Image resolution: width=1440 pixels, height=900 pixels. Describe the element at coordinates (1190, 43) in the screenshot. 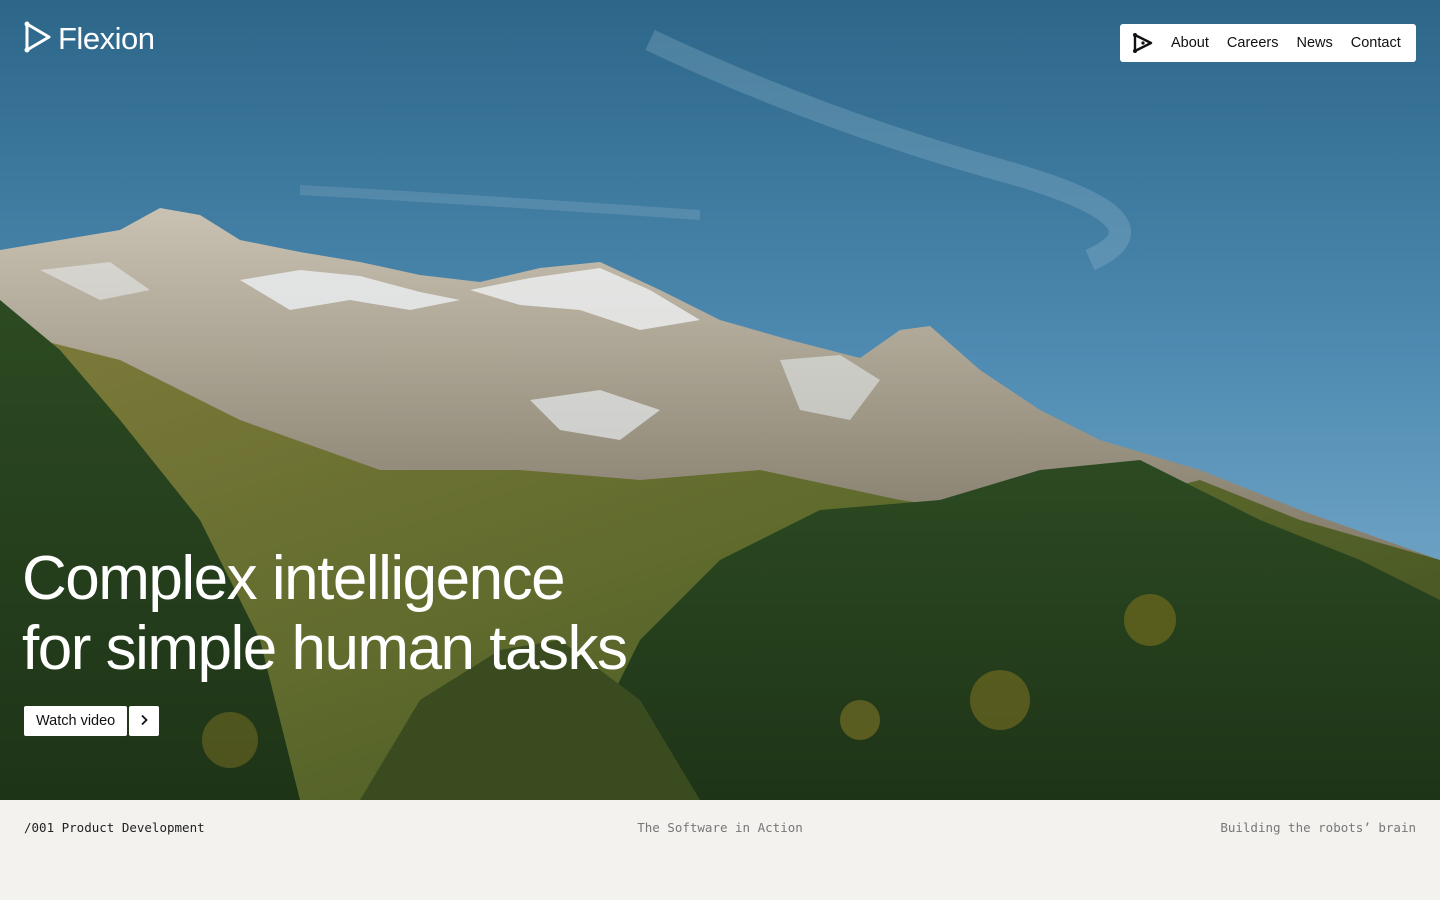

I see `nav-link-about: About` at that location.